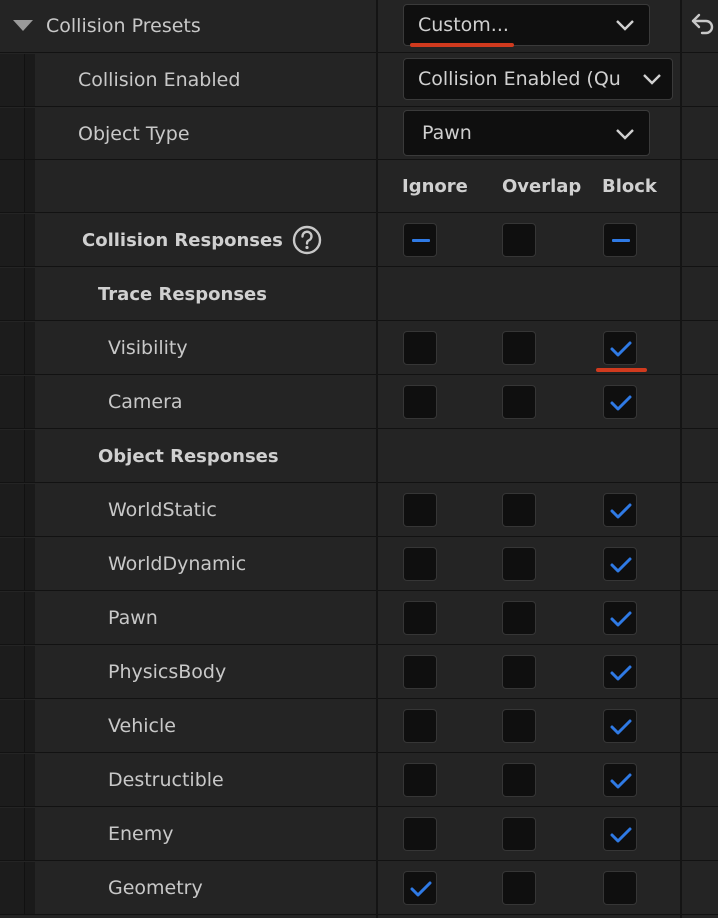 Image resolution: width=718 pixels, height=918 pixels. I want to click on pawn-overlap-checkbox, so click(519, 618).